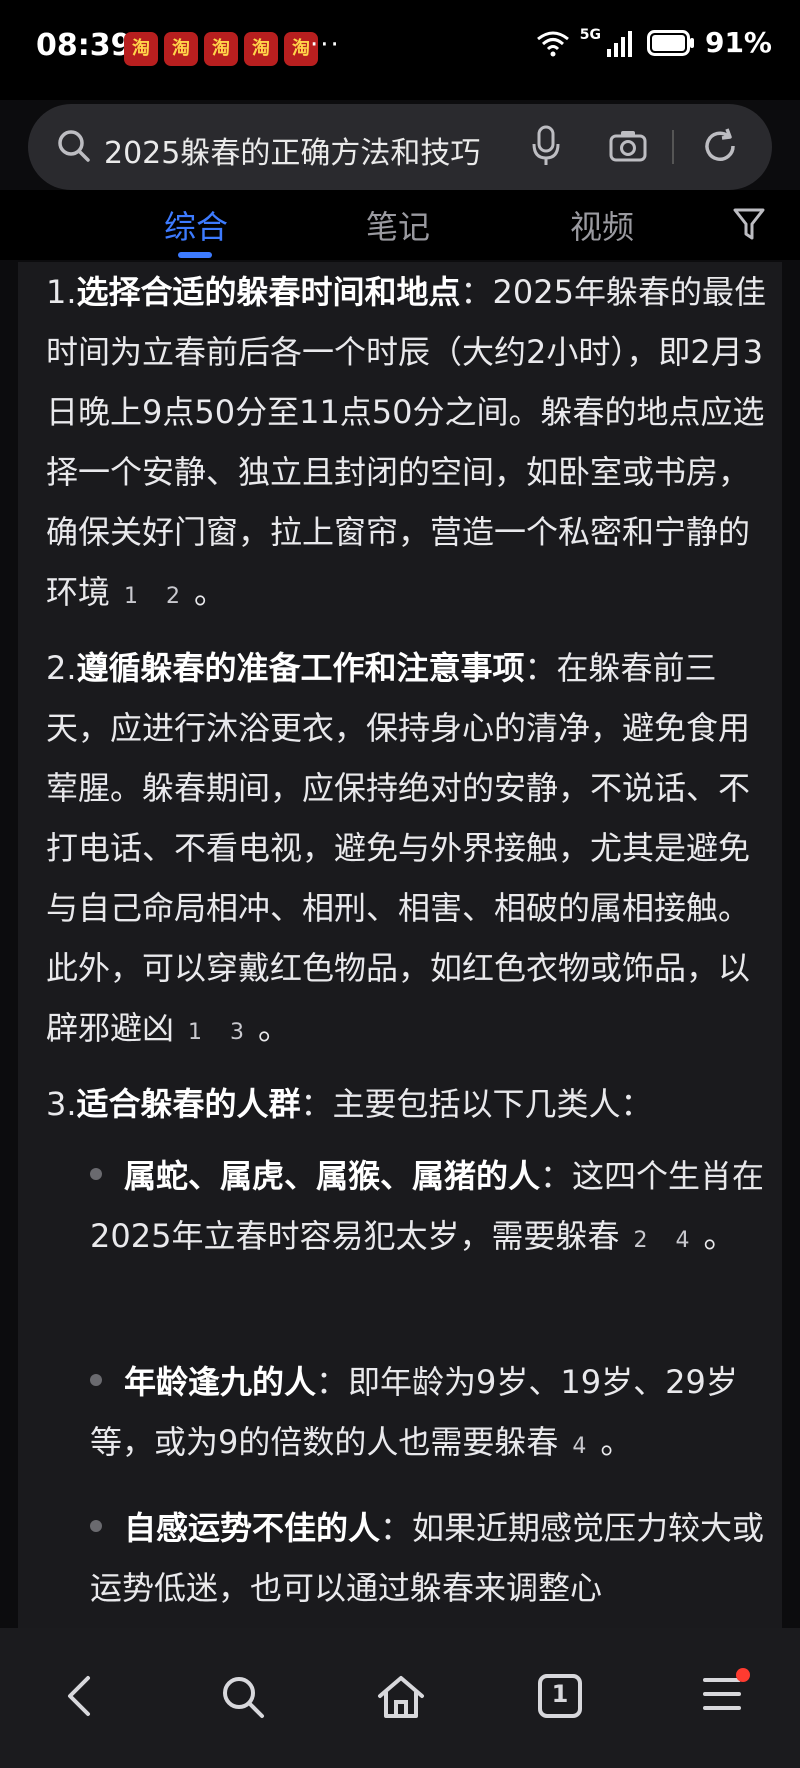 The image size is (800, 1768). I want to click on item-title: 适合躲春的人群, so click(188, 1104).